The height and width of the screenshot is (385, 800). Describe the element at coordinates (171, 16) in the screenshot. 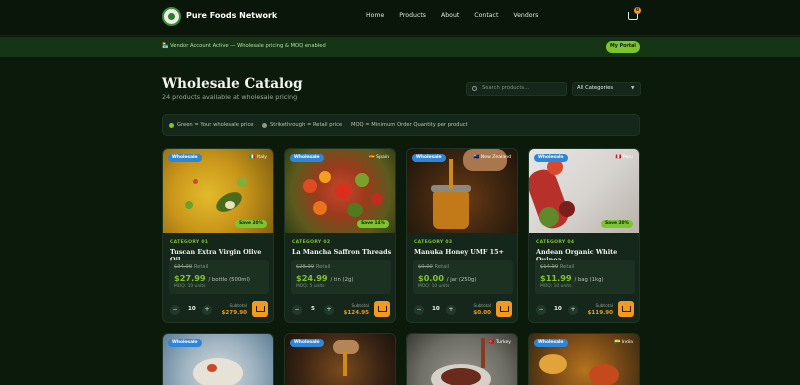

I see `brand-logo-icon` at that location.